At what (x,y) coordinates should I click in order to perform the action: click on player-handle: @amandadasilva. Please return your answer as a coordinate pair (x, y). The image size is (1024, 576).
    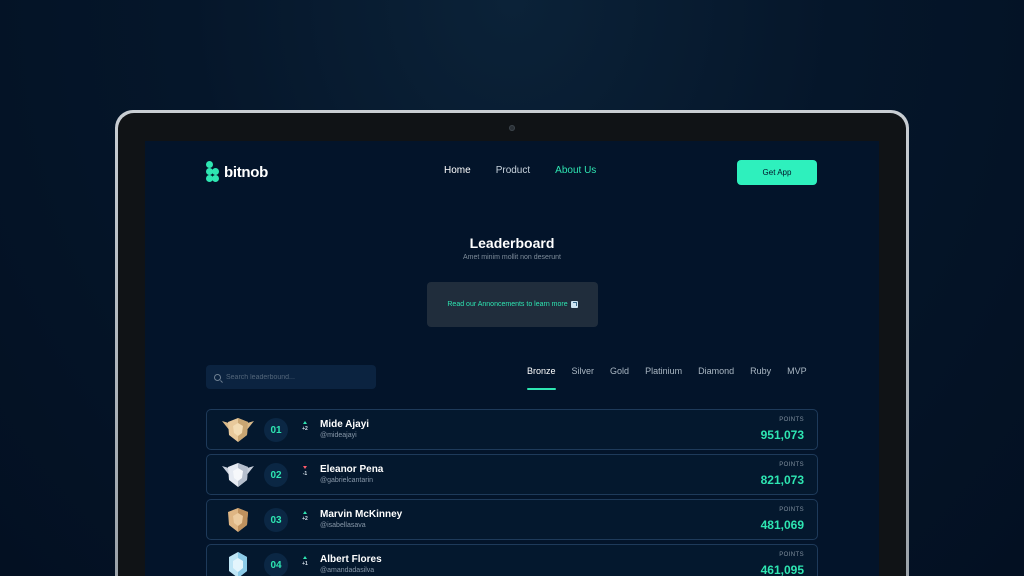
    Looking at the image, I should click on (347, 570).